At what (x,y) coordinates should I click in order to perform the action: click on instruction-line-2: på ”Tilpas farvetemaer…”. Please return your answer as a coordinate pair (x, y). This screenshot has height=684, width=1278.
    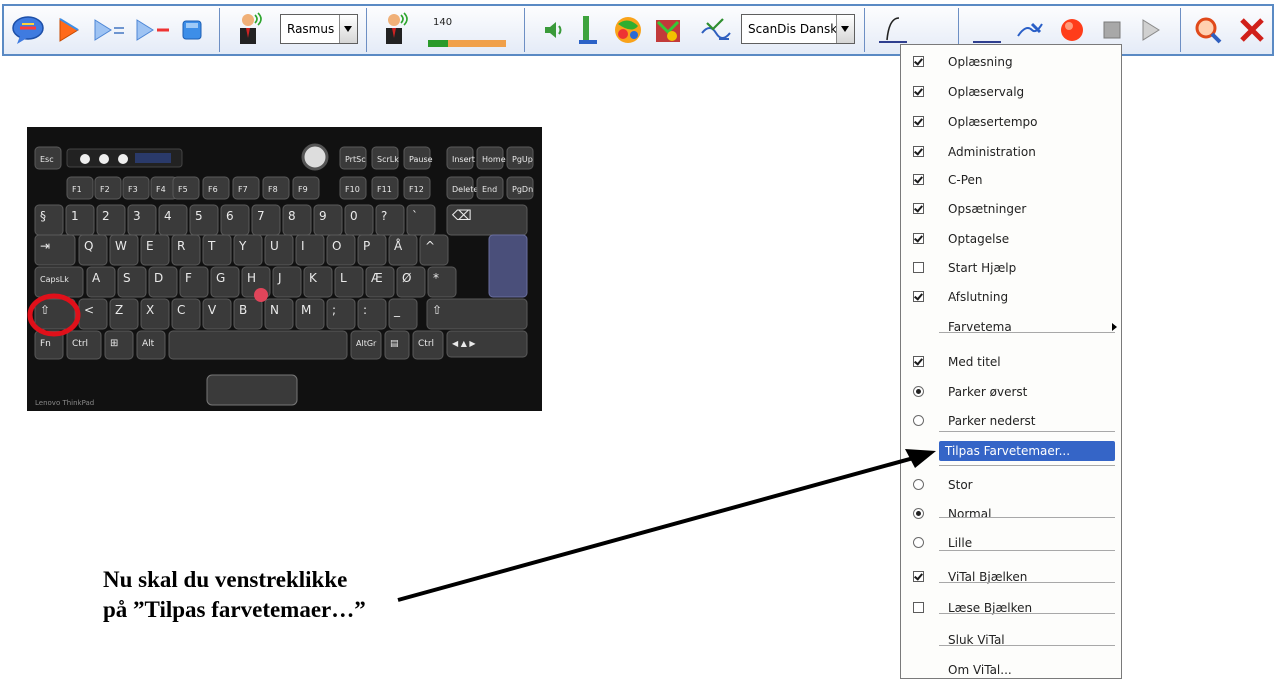
    Looking at the image, I should click on (234, 609).